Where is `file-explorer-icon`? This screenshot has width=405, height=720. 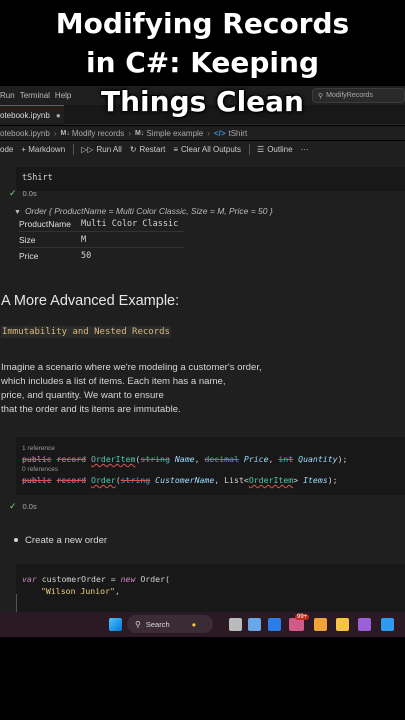 file-explorer-icon is located at coordinates (342, 624).